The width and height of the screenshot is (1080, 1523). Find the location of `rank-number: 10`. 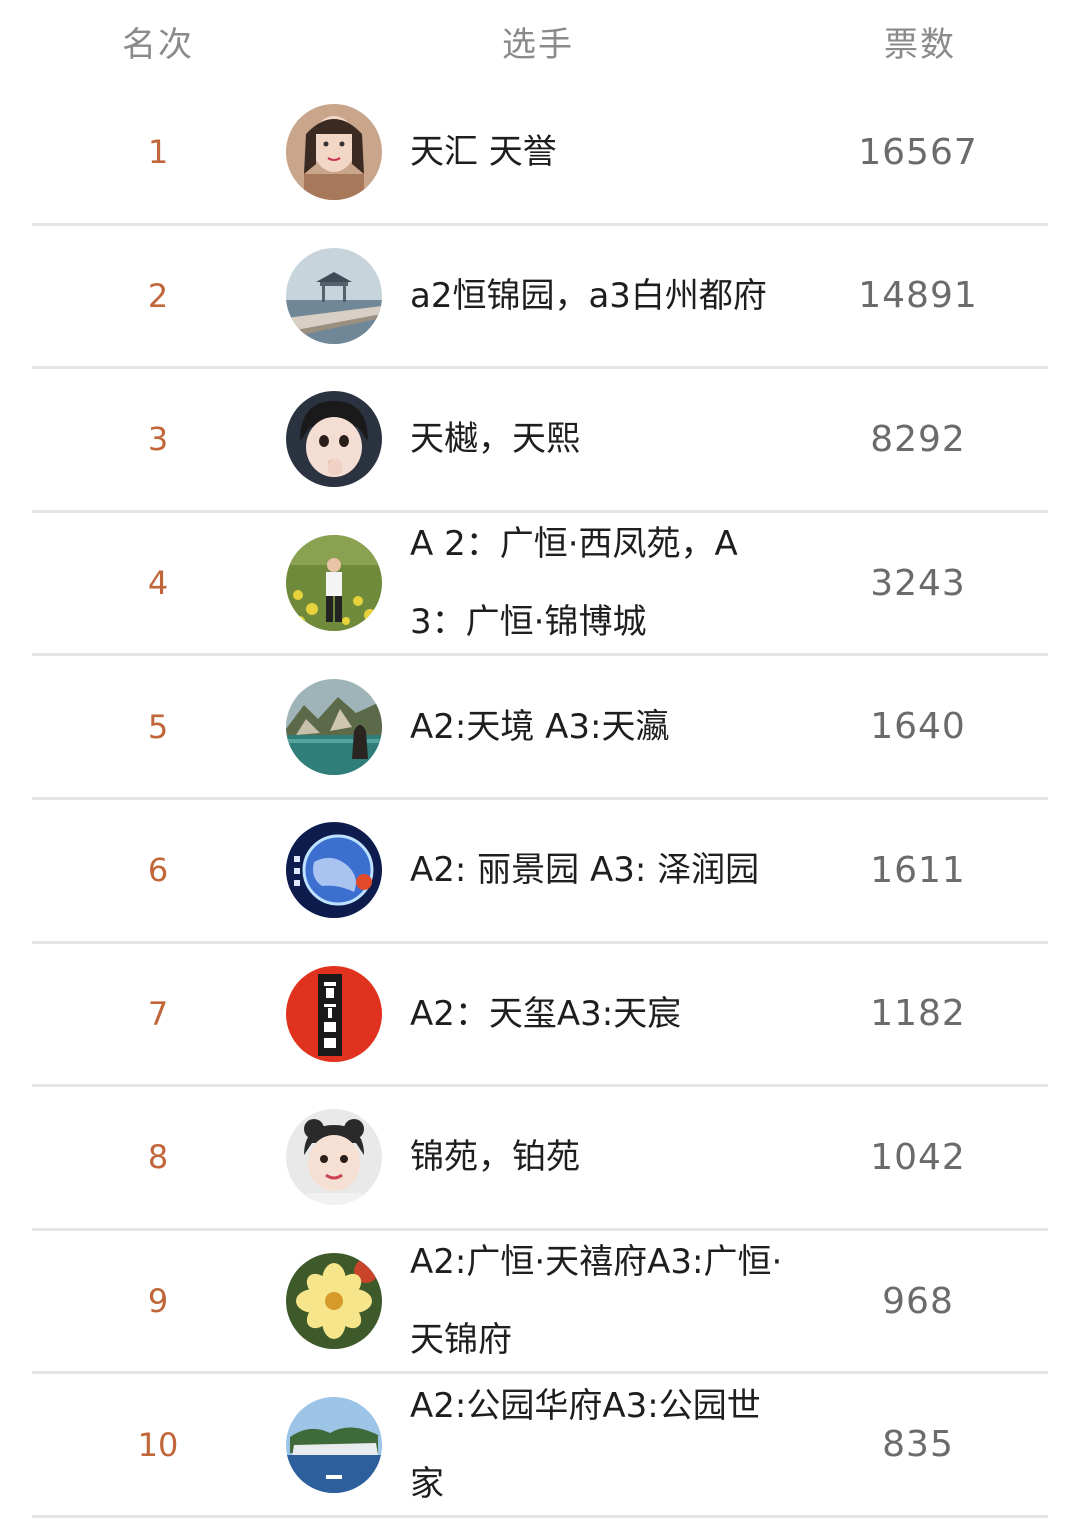

rank-number: 10 is located at coordinates (158, 1444).